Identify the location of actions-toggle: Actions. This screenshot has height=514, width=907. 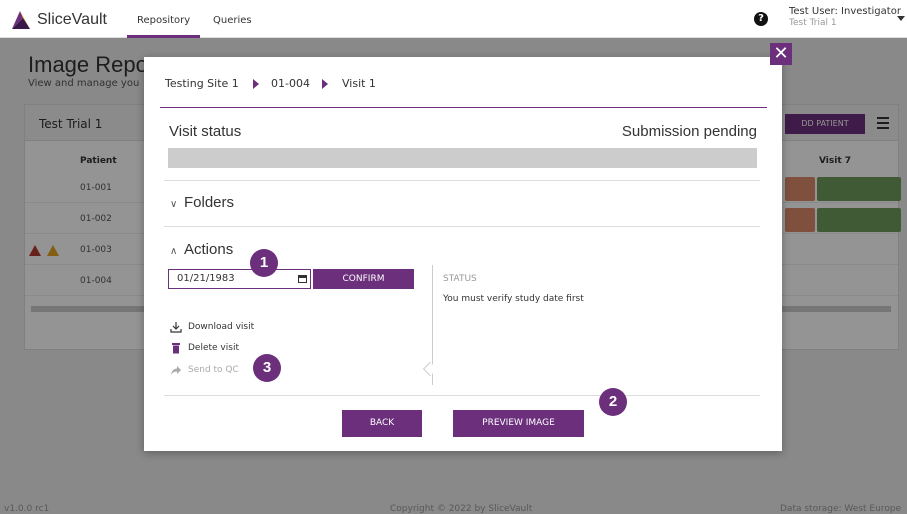
(208, 249).